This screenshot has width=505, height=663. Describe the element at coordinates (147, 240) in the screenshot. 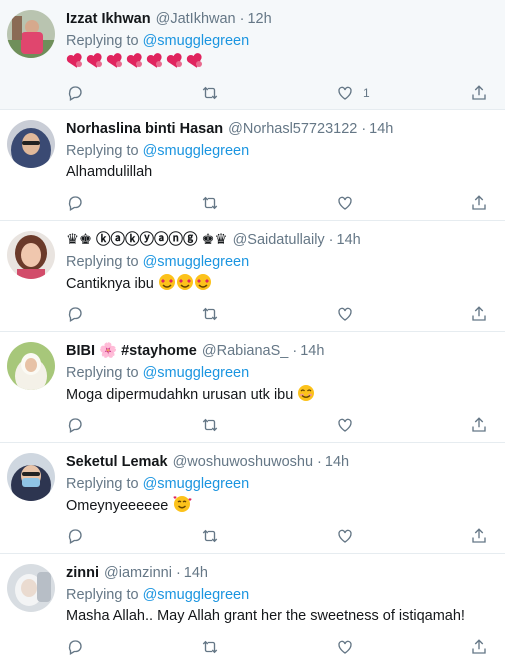

I see `author-name: ♛♚ ⓚⓐⓚⓨⓐⓝⓖ ♚♛` at that location.